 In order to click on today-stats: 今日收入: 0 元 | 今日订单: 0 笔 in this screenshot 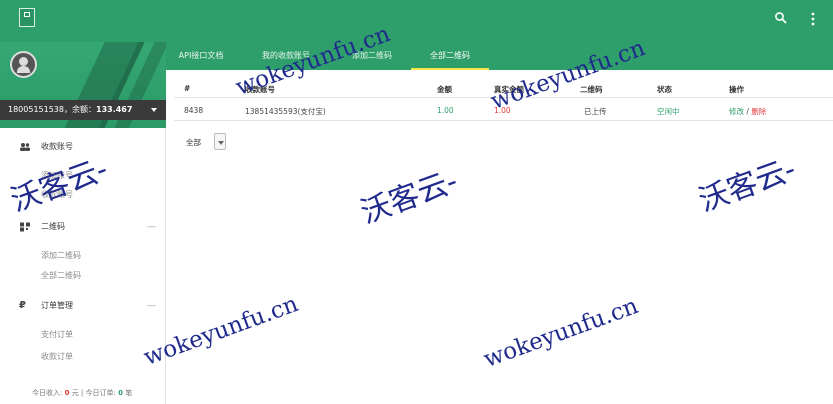, I will do `click(82, 393)`.